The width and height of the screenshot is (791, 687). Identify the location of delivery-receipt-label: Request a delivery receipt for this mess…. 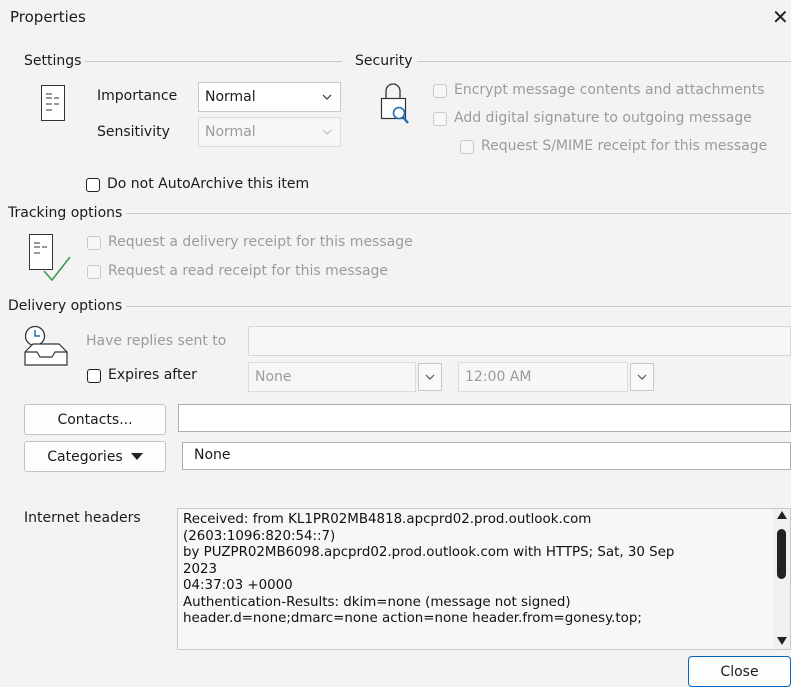
(260, 242).